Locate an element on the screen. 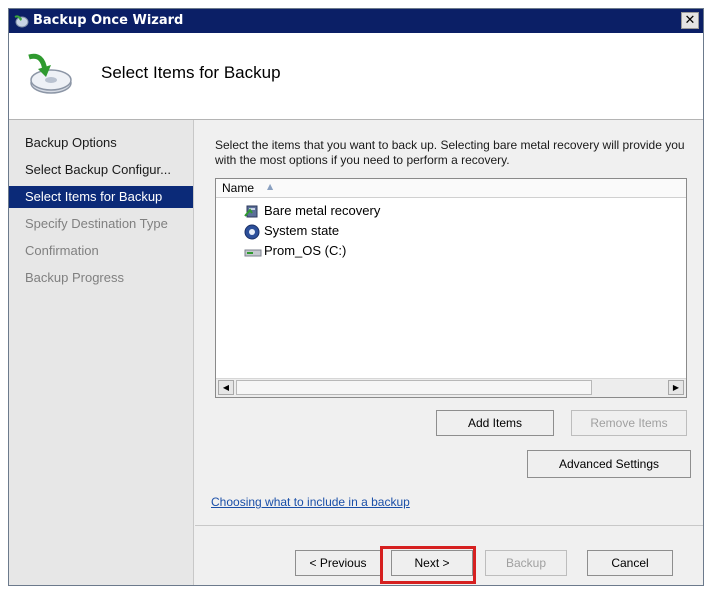 The height and width of the screenshot is (592, 712). wizard-header: Select Items for Backup is located at coordinates (356, 76).